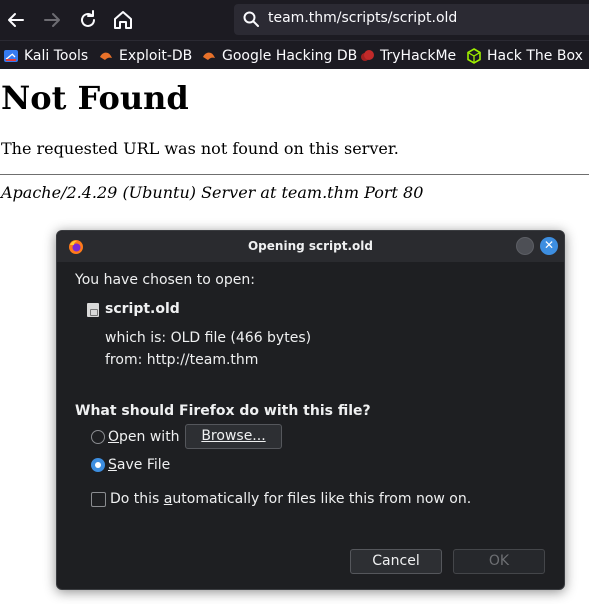 This screenshot has height=604, width=589. Describe the element at coordinates (223, 411) in the screenshot. I see `action-question: What should Firefox do with this file?` at that location.